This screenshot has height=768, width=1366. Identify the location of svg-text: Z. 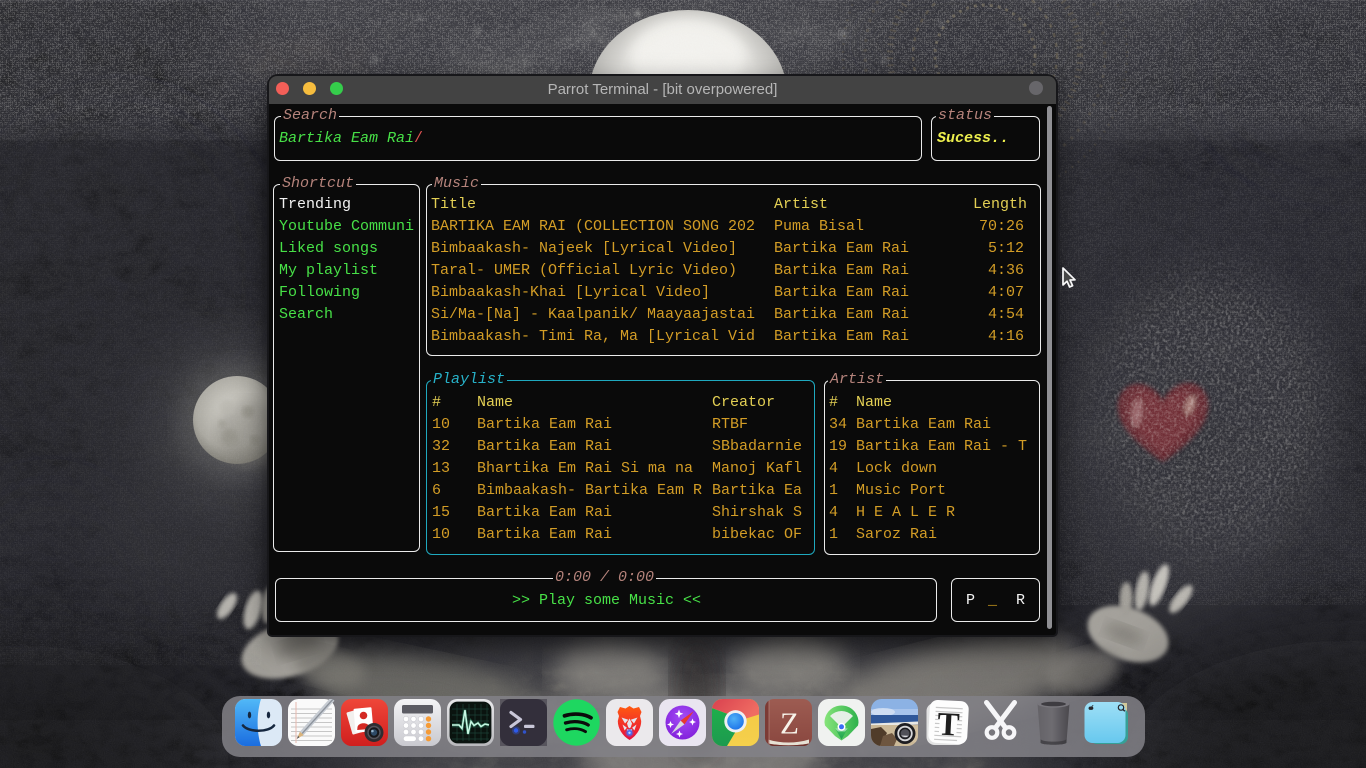
(789, 723).